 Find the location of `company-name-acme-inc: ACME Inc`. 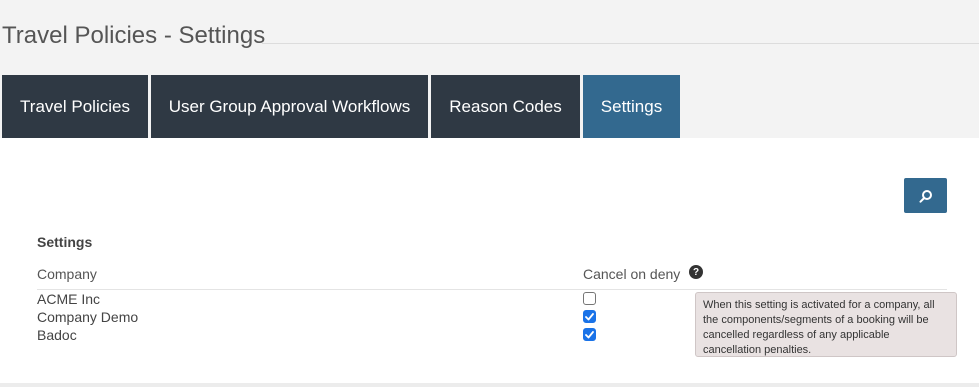

company-name-acme-inc: ACME Inc is located at coordinates (69, 299).